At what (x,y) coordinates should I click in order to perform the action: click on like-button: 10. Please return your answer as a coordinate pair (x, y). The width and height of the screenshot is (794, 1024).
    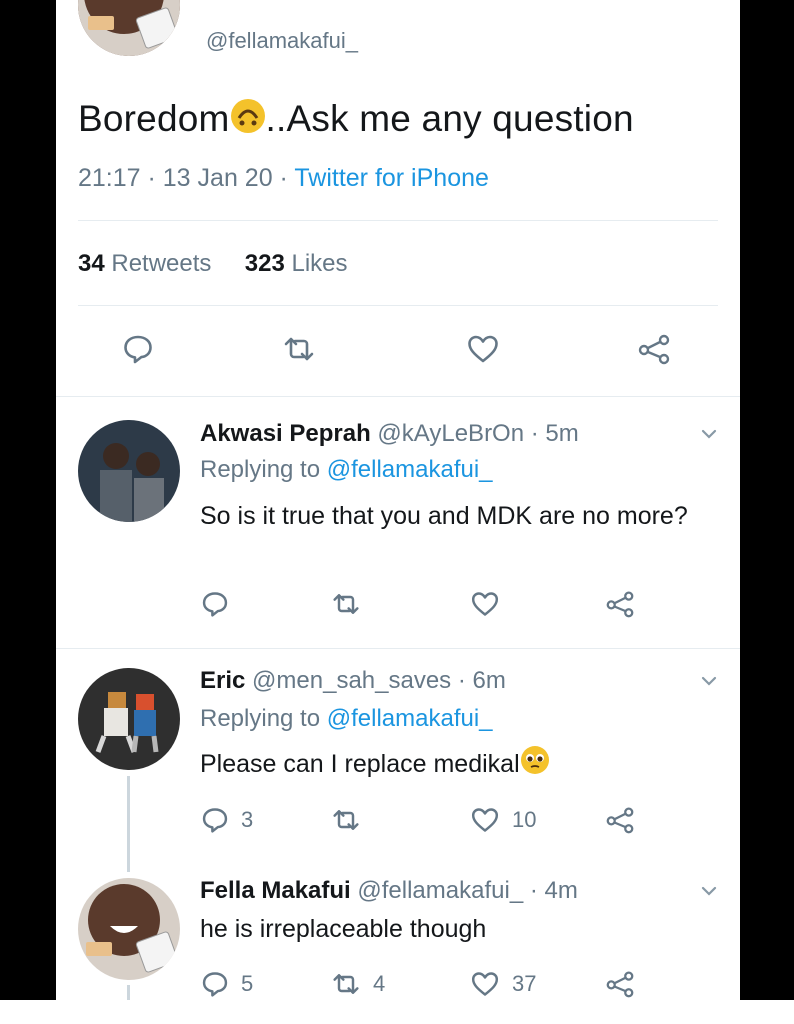
    Looking at the image, I should click on (503, 820).